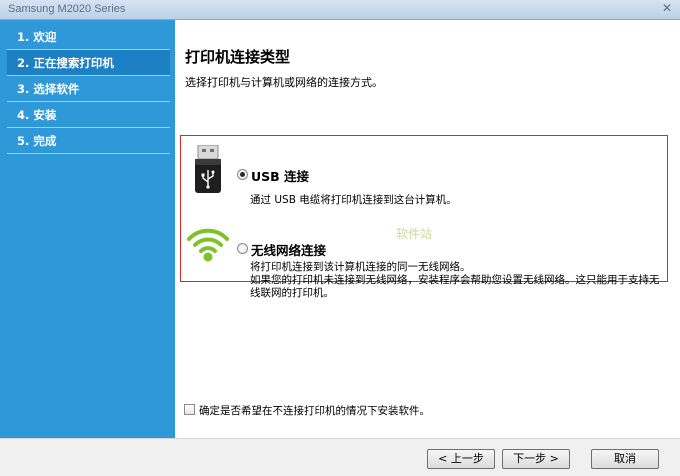  Describe the element at coordinates (280, 175) in the screenshot. I see `usb-connection-label: USB 连接` at that location.